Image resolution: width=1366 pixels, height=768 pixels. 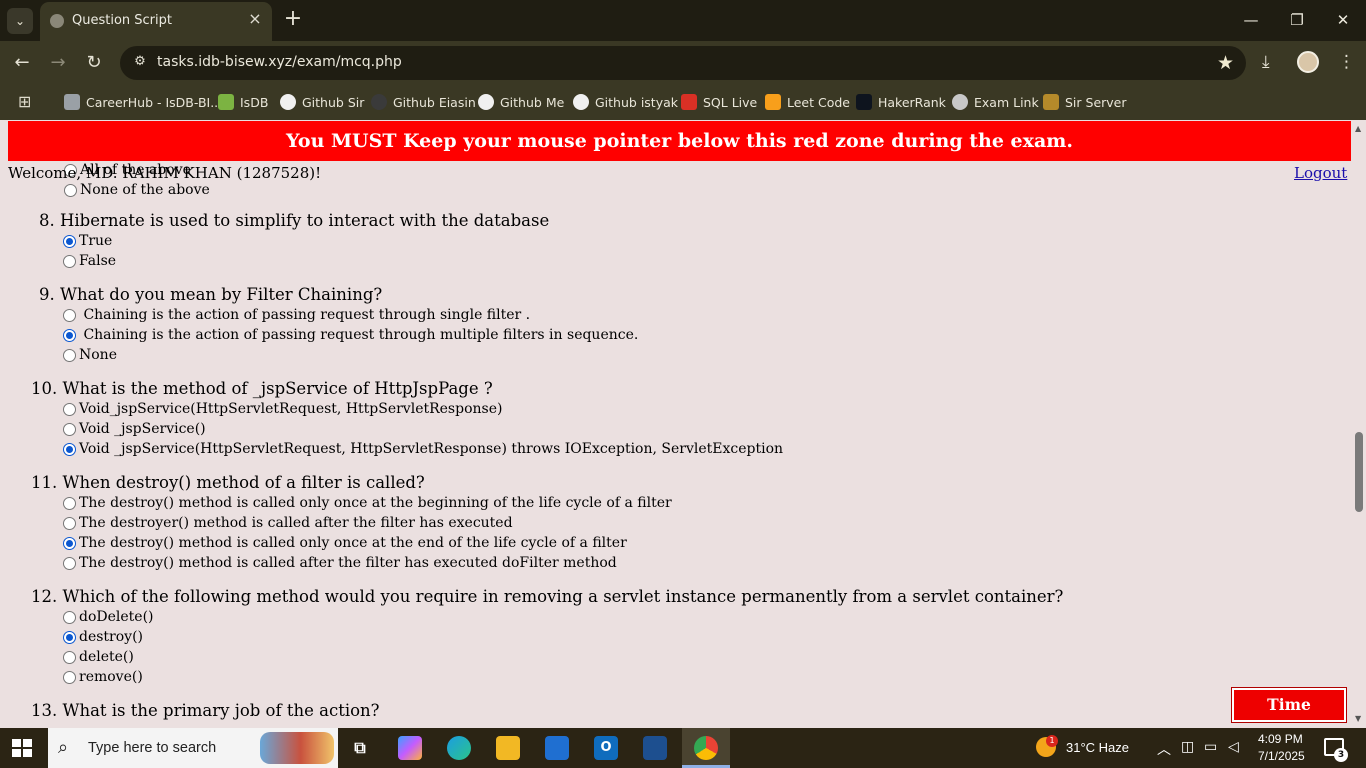 I want to click on forward-button: →, so click(x=58, y=63).